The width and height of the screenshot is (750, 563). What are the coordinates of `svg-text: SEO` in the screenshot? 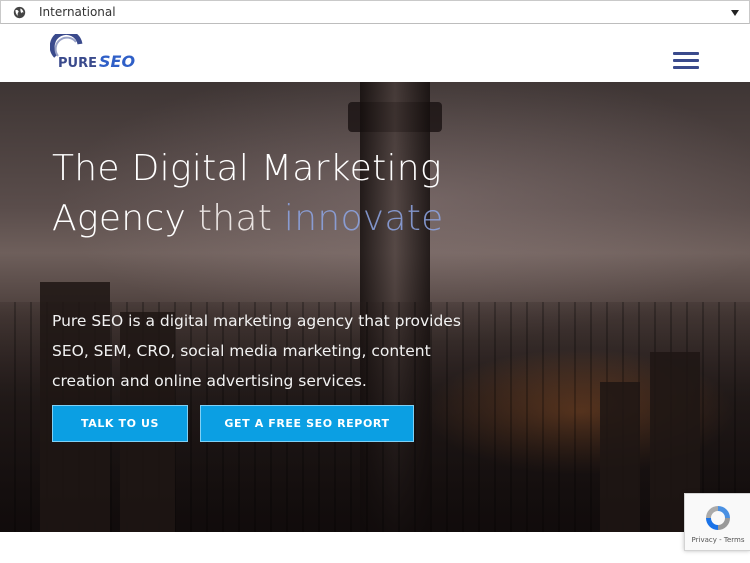 It's located at (117, 61).